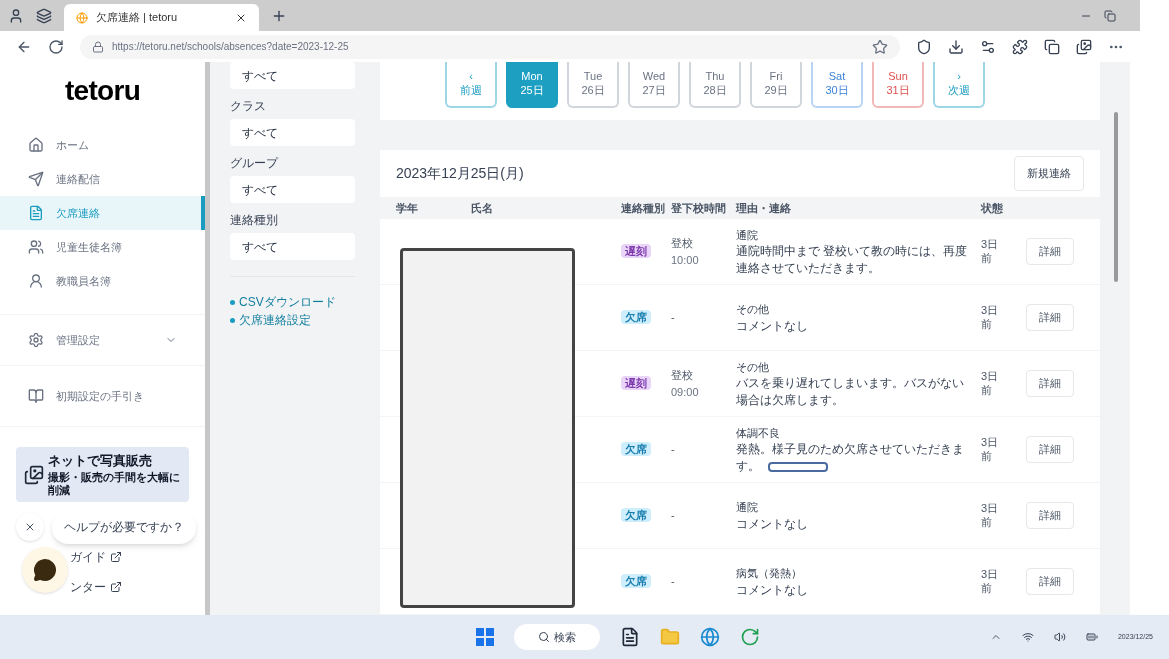 The width and height of the screenshot is (1169, 659). What do you see at coordinates (715, 85) in the screenshot?
I see `day-button: Thu 28日` at bounding box center [715, 85].